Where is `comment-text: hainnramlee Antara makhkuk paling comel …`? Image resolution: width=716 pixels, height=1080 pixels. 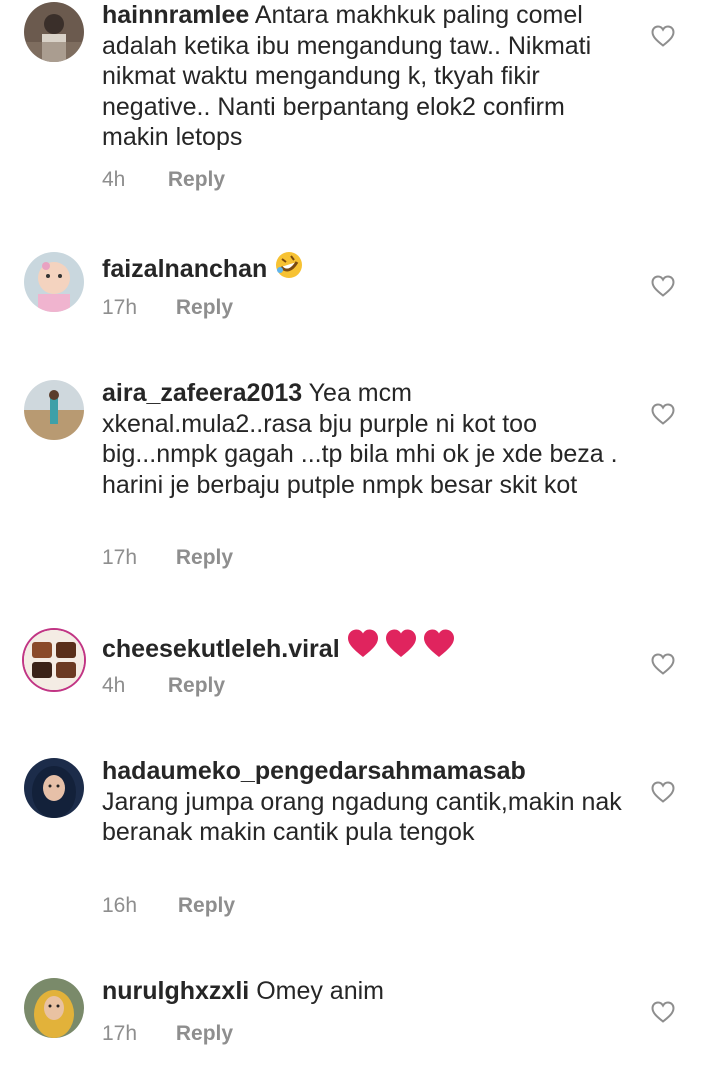 comment-text: hainnramlee Antara makhkuk paling comel … is located at coordinates (362, 76).